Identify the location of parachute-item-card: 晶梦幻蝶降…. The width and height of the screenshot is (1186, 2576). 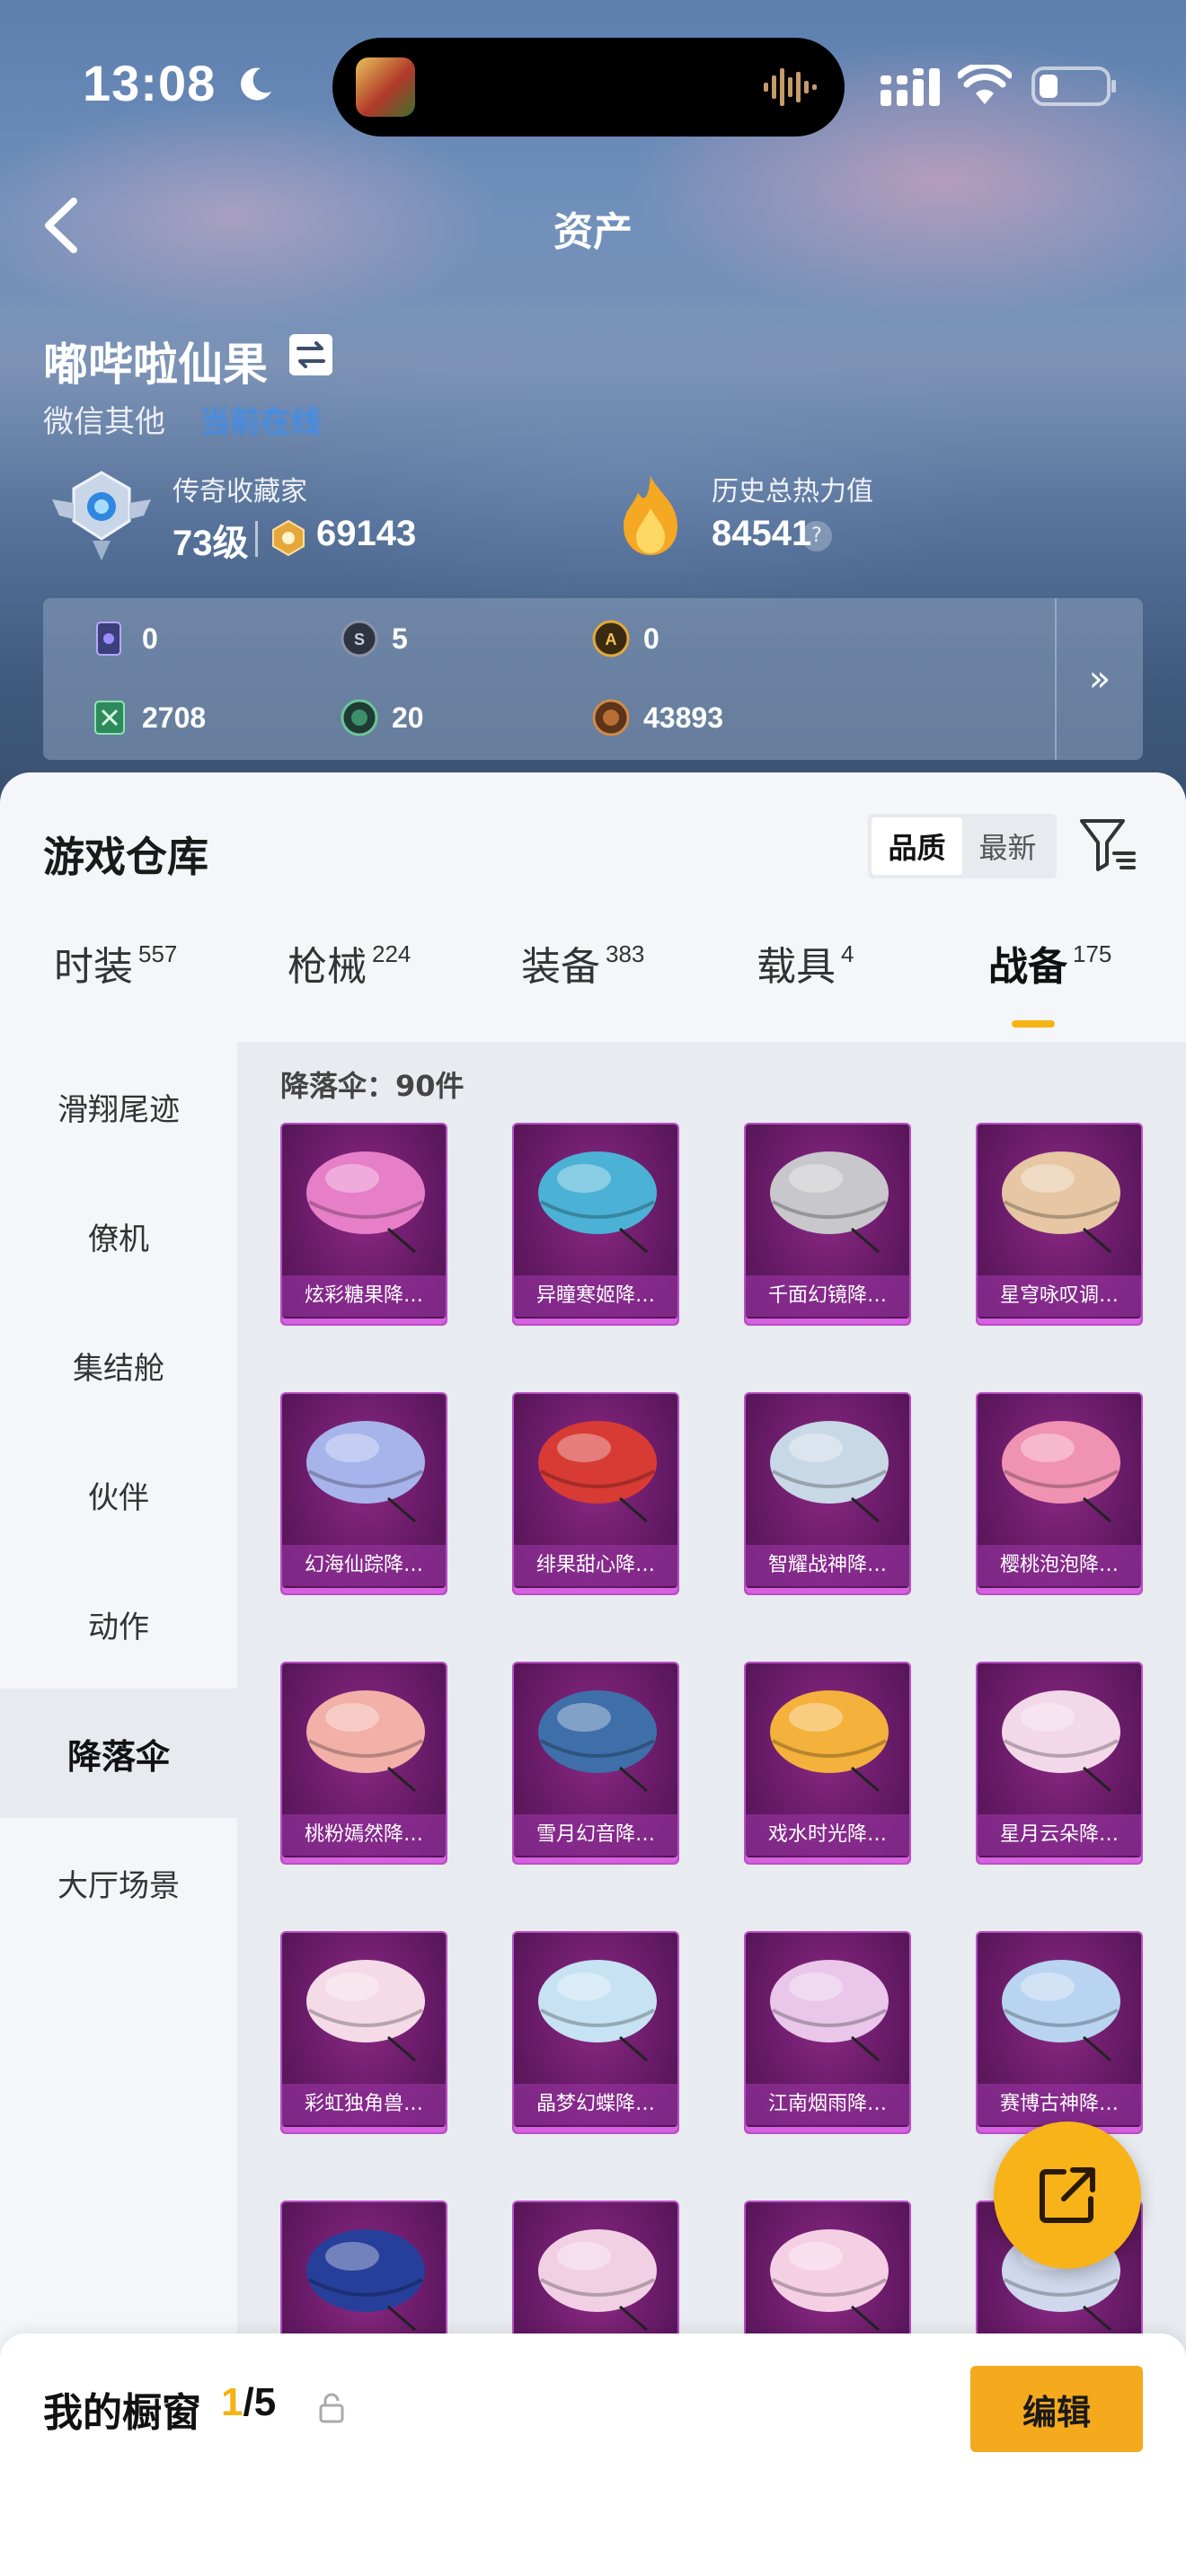
(595, 2032).